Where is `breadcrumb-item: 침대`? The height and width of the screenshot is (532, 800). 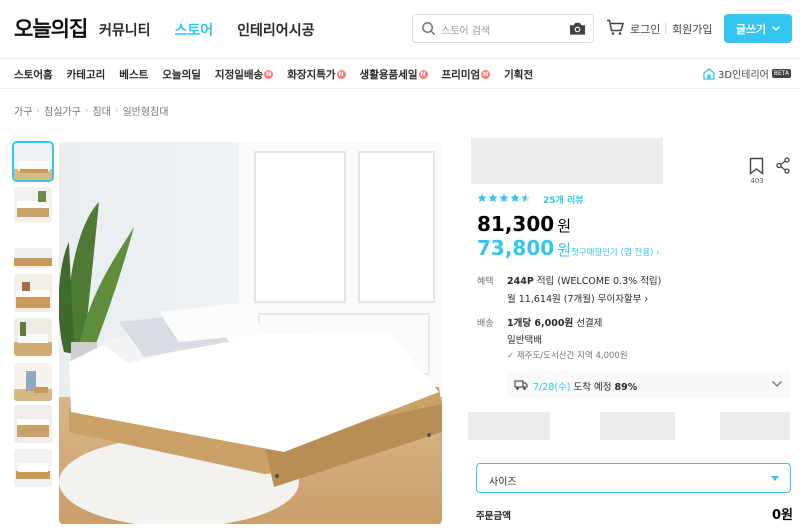 breadcrumb-item: 침대 is located at coordinates (101, 110).